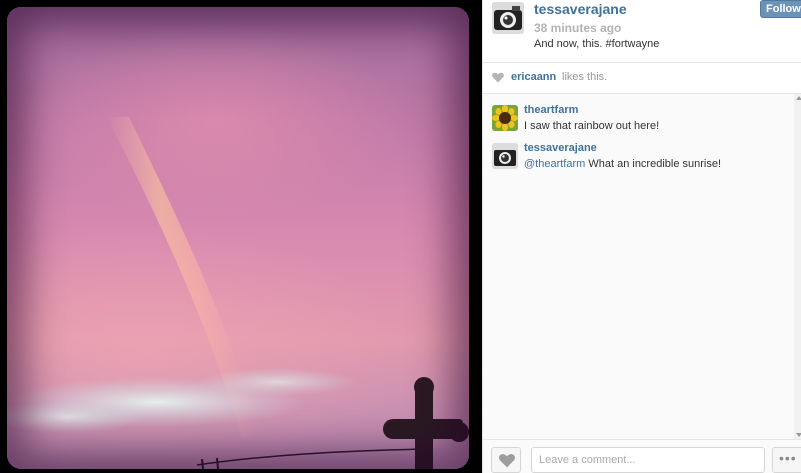 The width and height of the screenshot is (801, 473). What do you see at coordinates (585, 77) in the screenshot?
I see `likes-text: likes this.` at bounding box center [585, 77].